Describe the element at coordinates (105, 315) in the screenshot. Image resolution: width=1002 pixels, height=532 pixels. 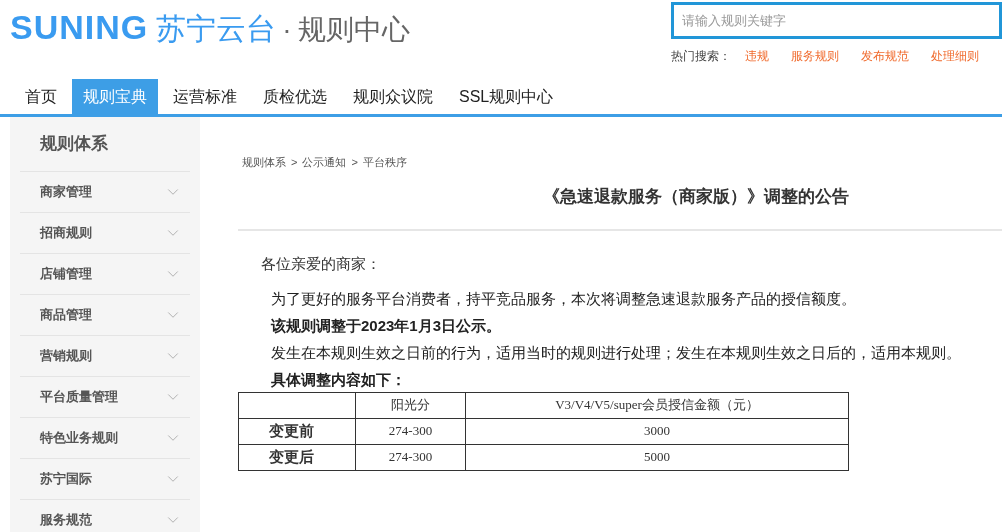
I see `sidebar-item: 商品管理` at that location.